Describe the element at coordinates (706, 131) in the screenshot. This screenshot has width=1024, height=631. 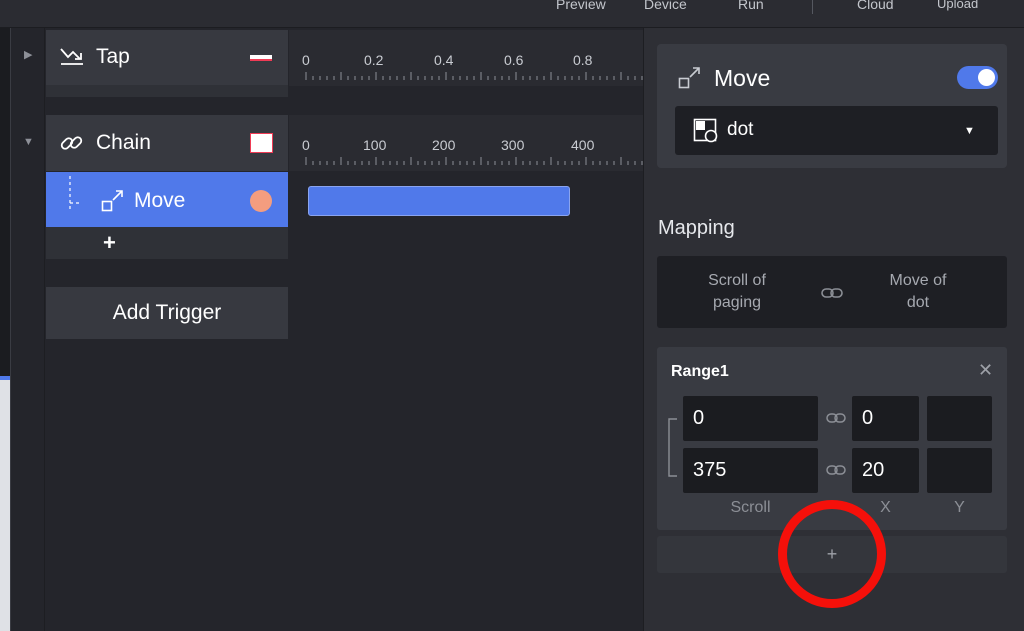
I see `layer-icon` at that location.